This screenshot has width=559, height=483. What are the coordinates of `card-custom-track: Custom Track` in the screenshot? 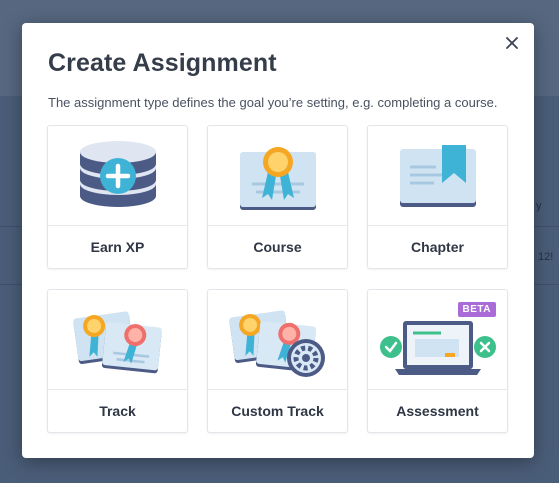 It's located at (277, 361).